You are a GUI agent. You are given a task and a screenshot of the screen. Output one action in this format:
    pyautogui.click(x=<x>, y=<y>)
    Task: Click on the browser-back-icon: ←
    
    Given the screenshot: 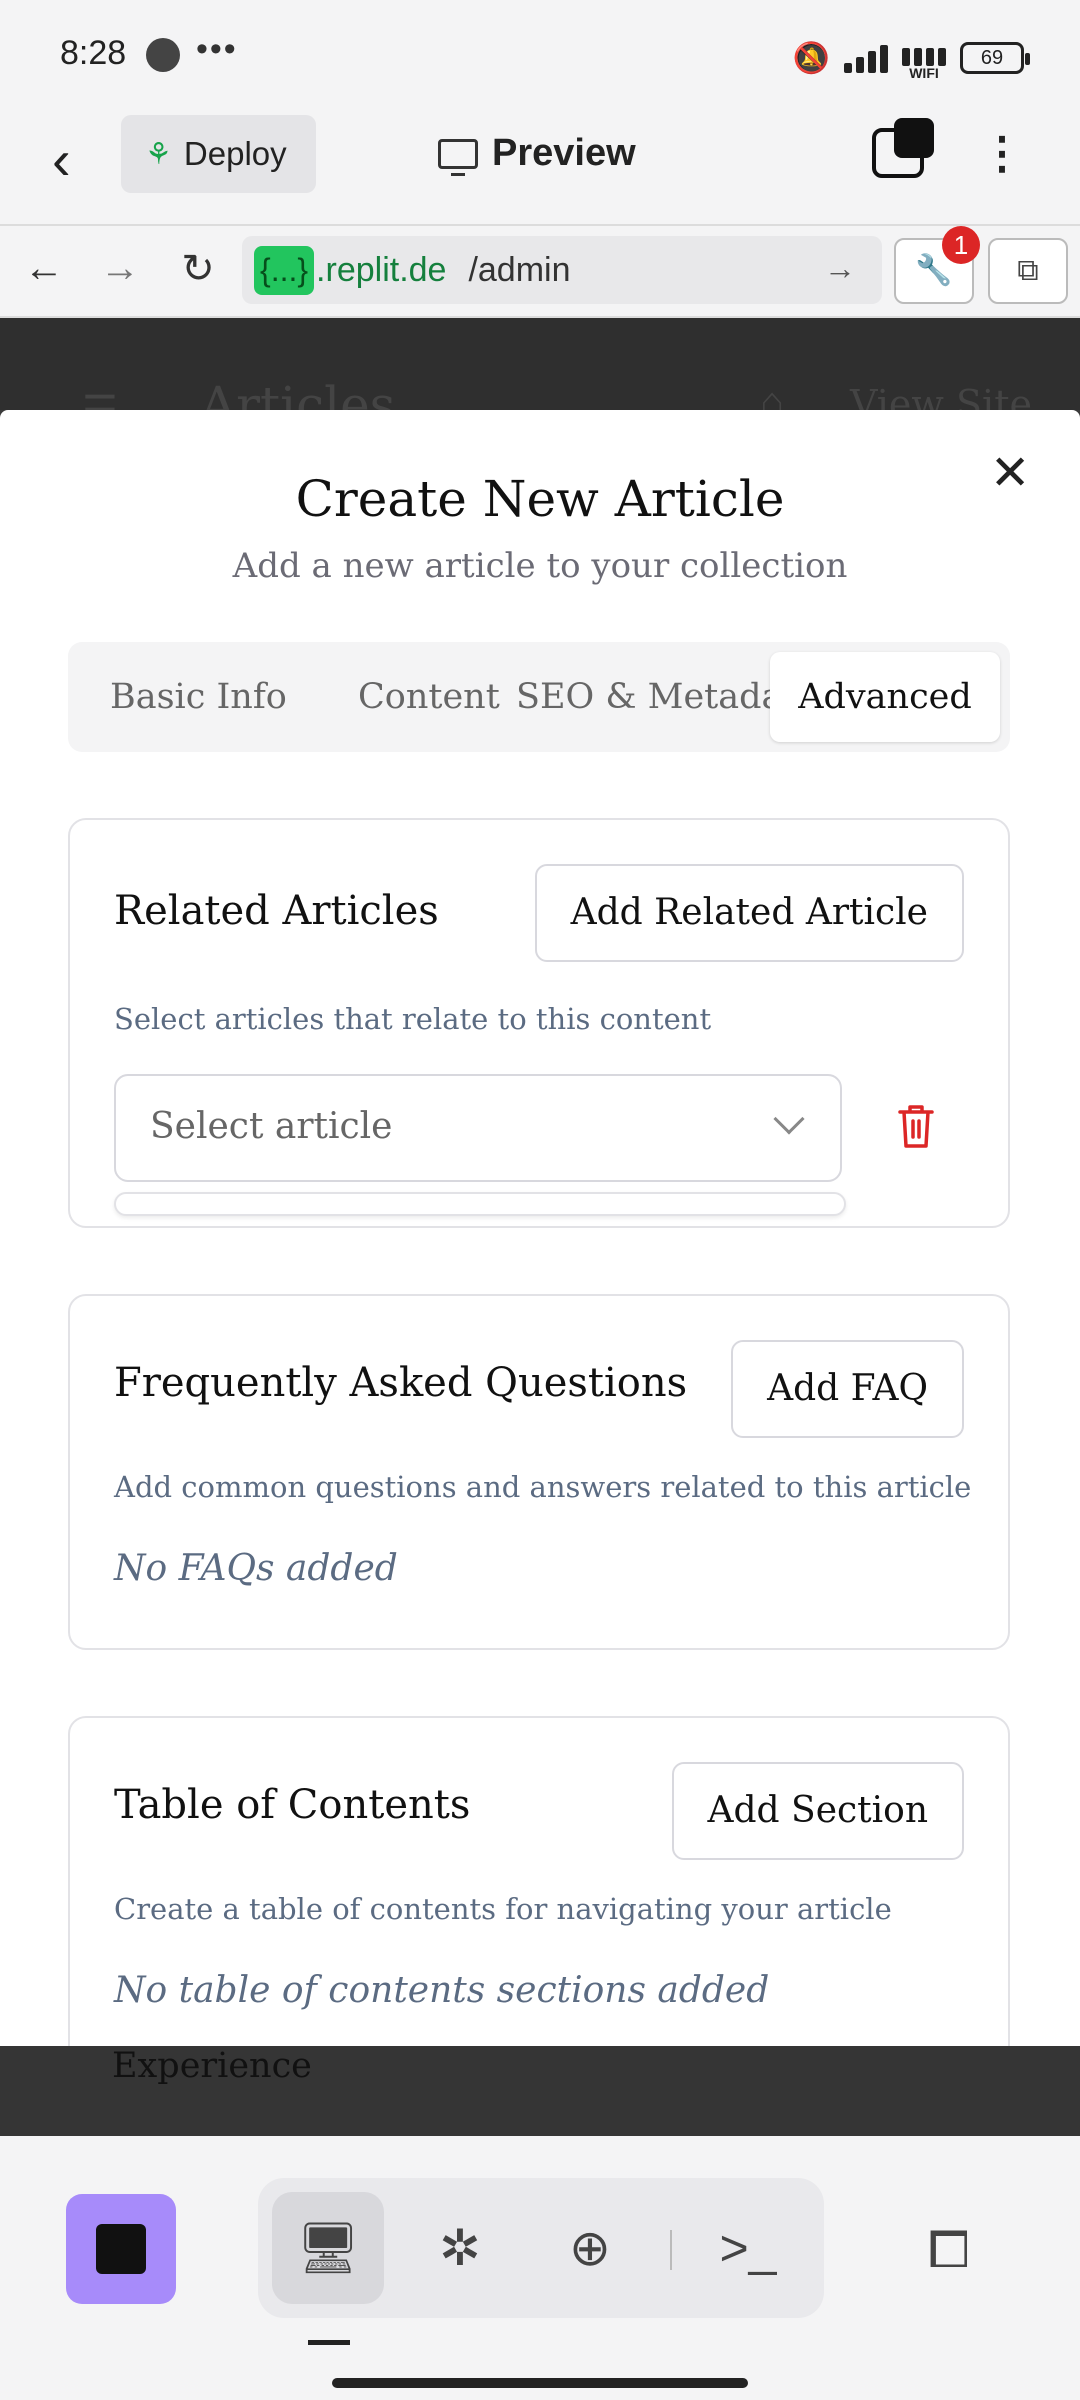 What is the action you would take?
    pyautogui.click(x=44, y=268)
    